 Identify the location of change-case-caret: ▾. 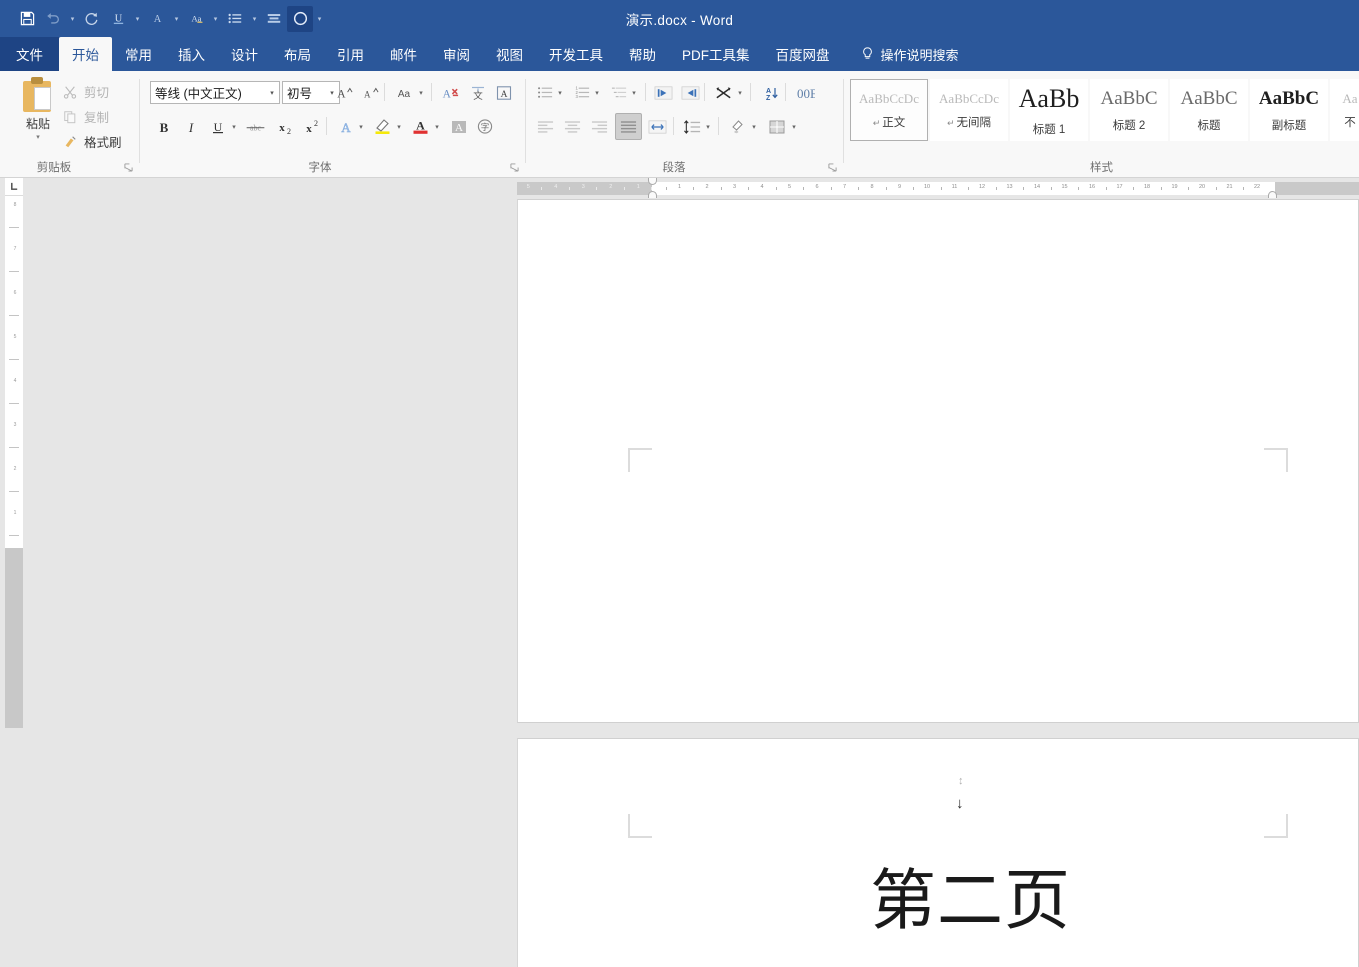
(421, 92).